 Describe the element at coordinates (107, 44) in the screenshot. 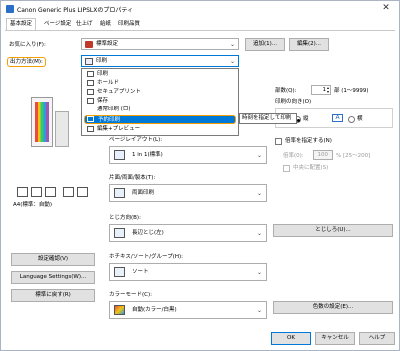

I see `favorites-value: 標準設定` at that location.